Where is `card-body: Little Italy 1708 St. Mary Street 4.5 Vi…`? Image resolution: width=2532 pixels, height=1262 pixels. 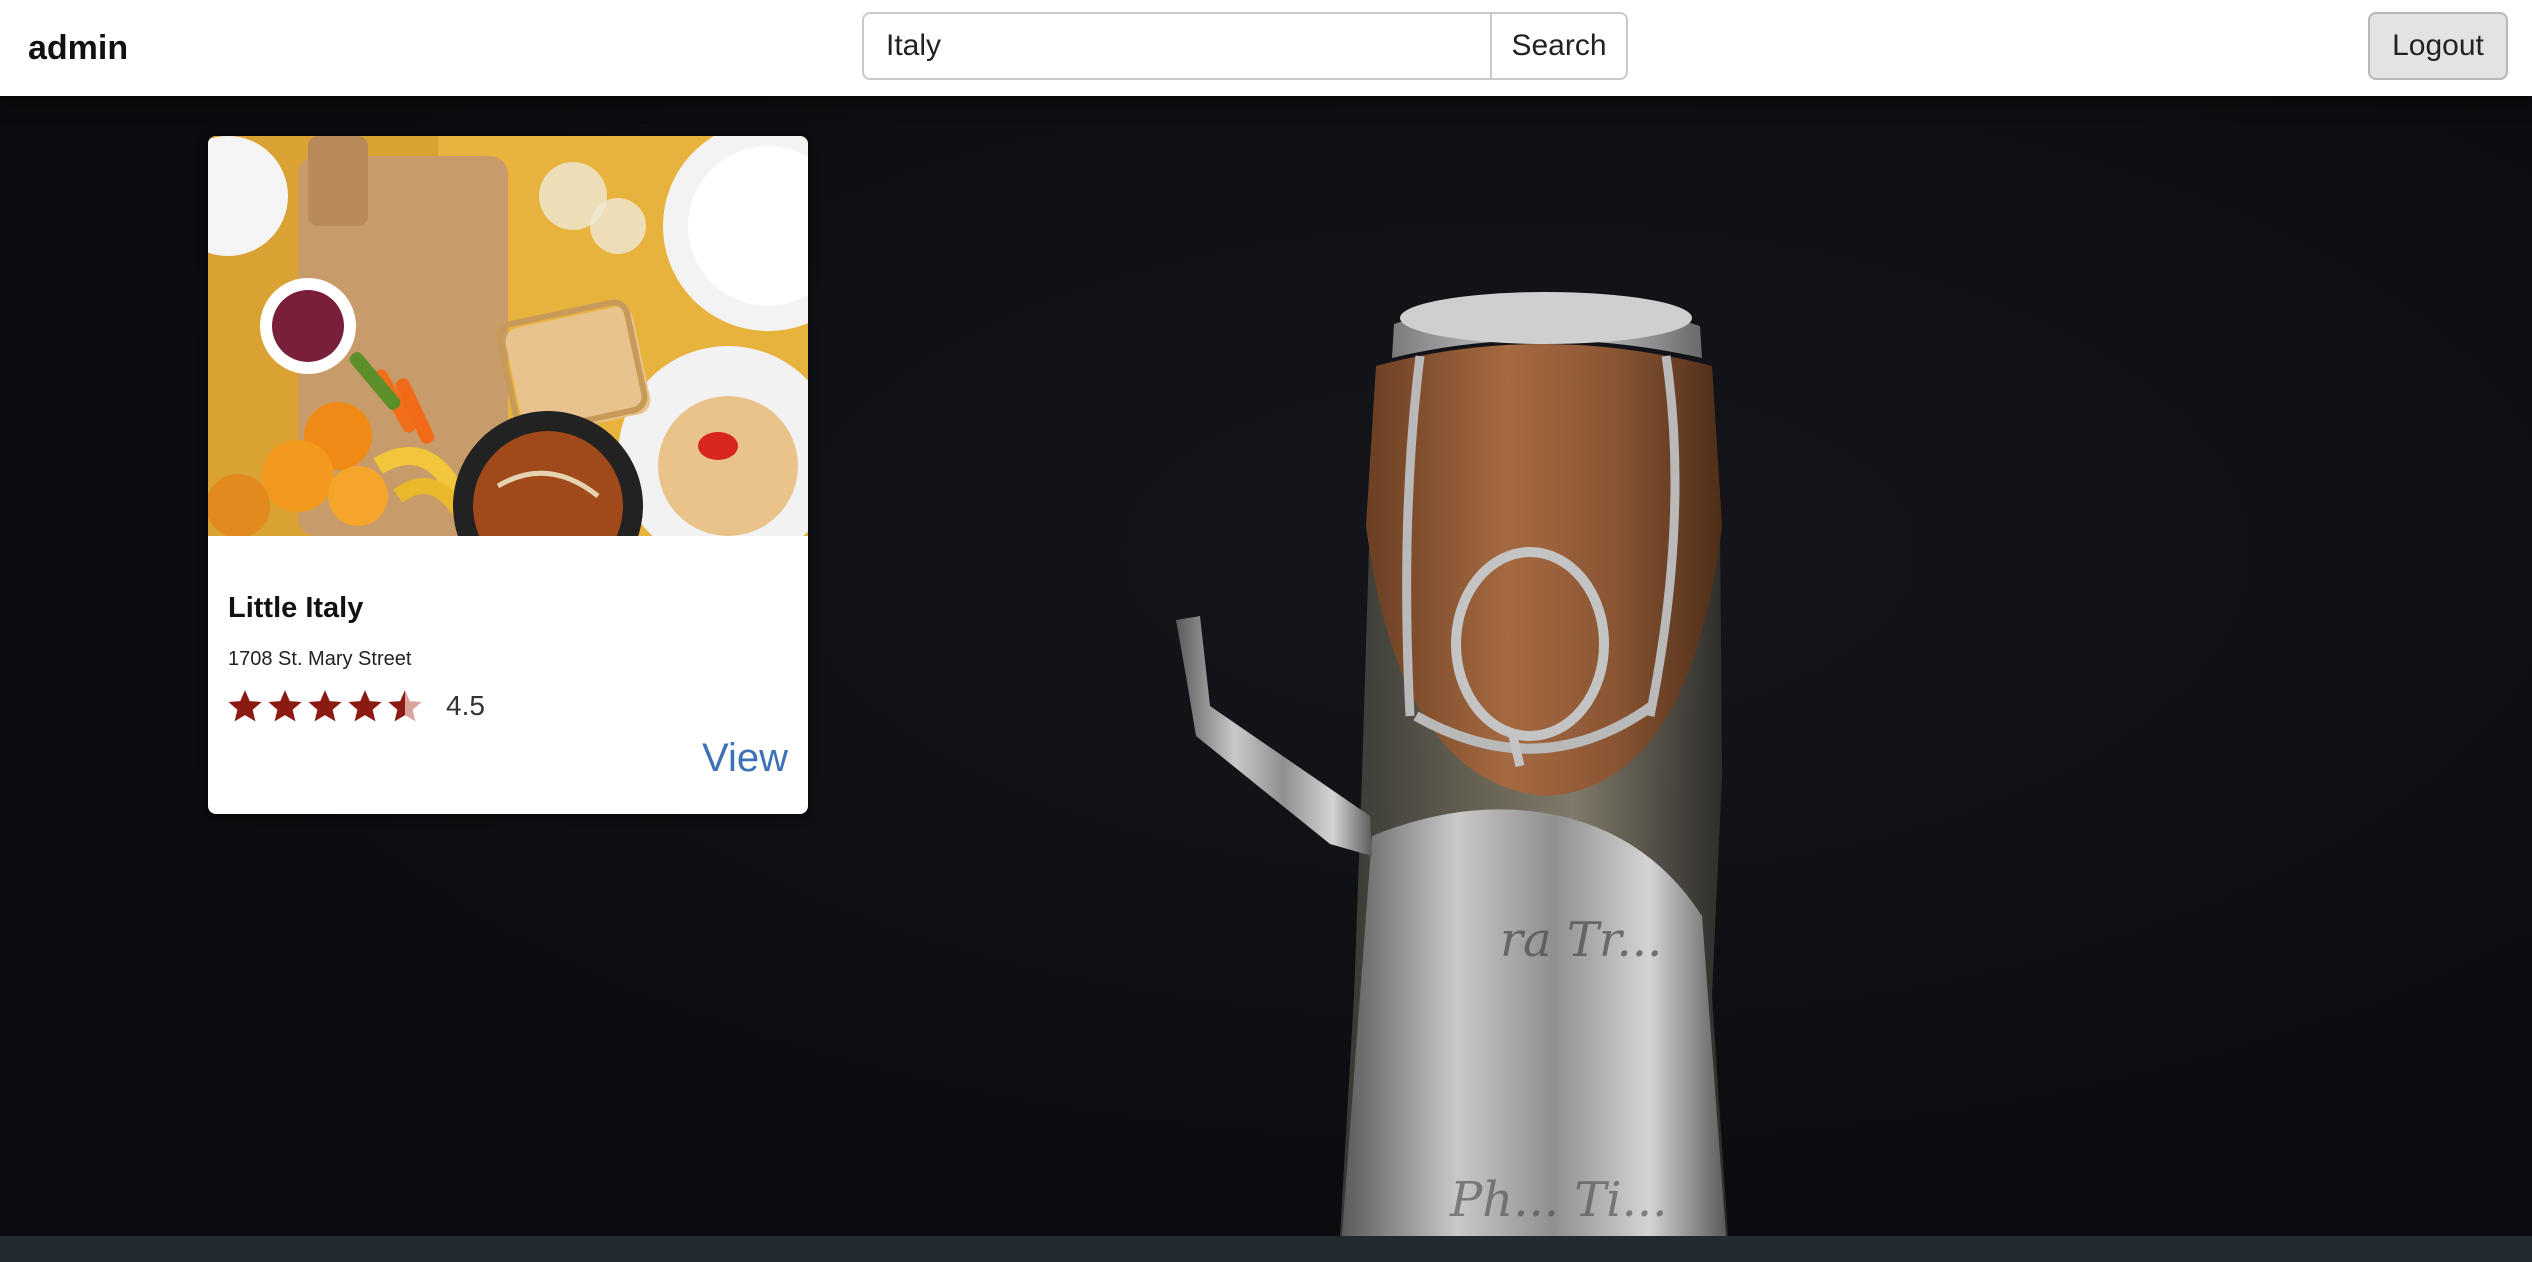
card-body: Little Italy 1708 St. Mary Street 4.5 Vi… is located at coordinates (508, 675).